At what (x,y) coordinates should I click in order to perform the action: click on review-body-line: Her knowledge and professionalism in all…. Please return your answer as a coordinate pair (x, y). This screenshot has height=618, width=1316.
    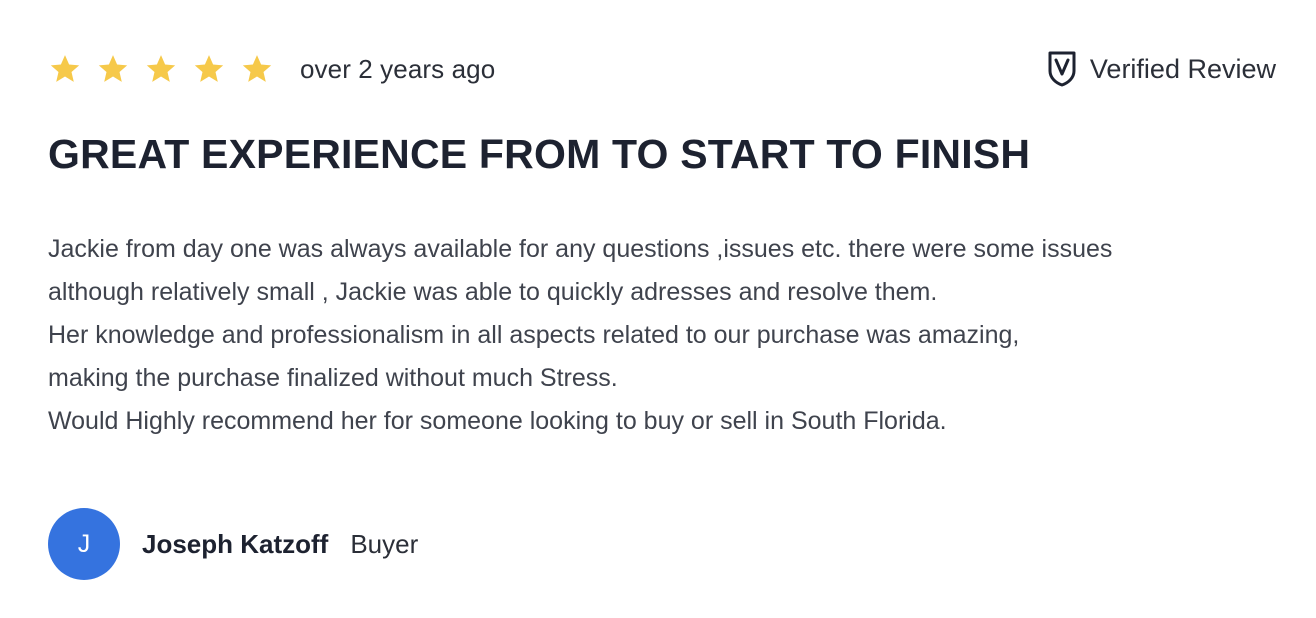
    Looking at the image, I should click on (534, 335).